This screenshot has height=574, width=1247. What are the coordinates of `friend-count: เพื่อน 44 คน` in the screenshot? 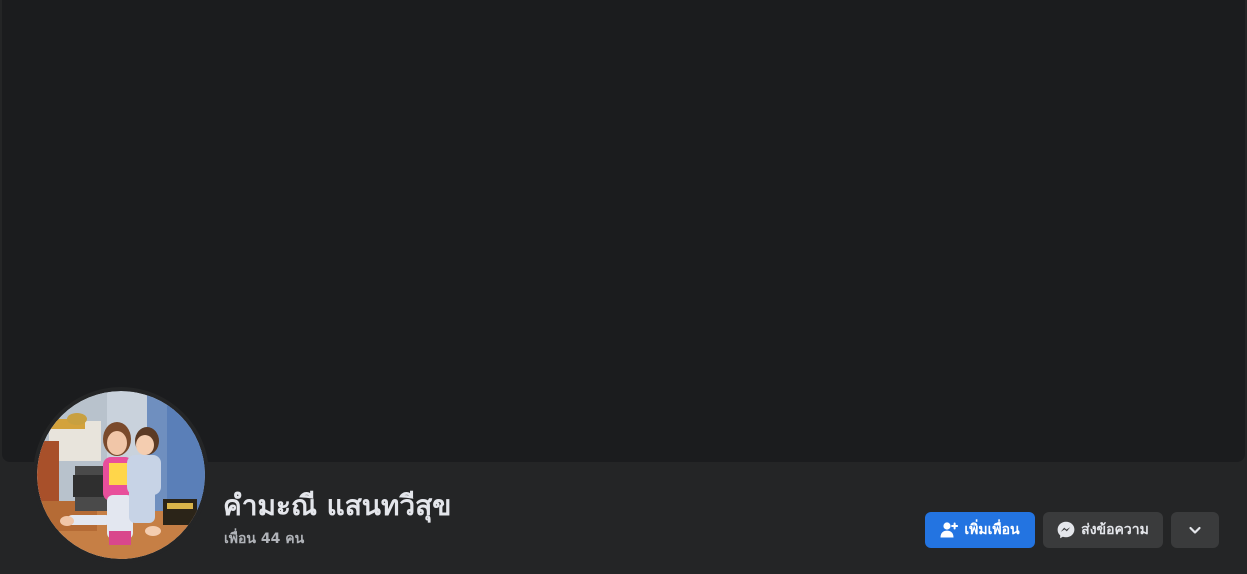 It's located at (264, 539).